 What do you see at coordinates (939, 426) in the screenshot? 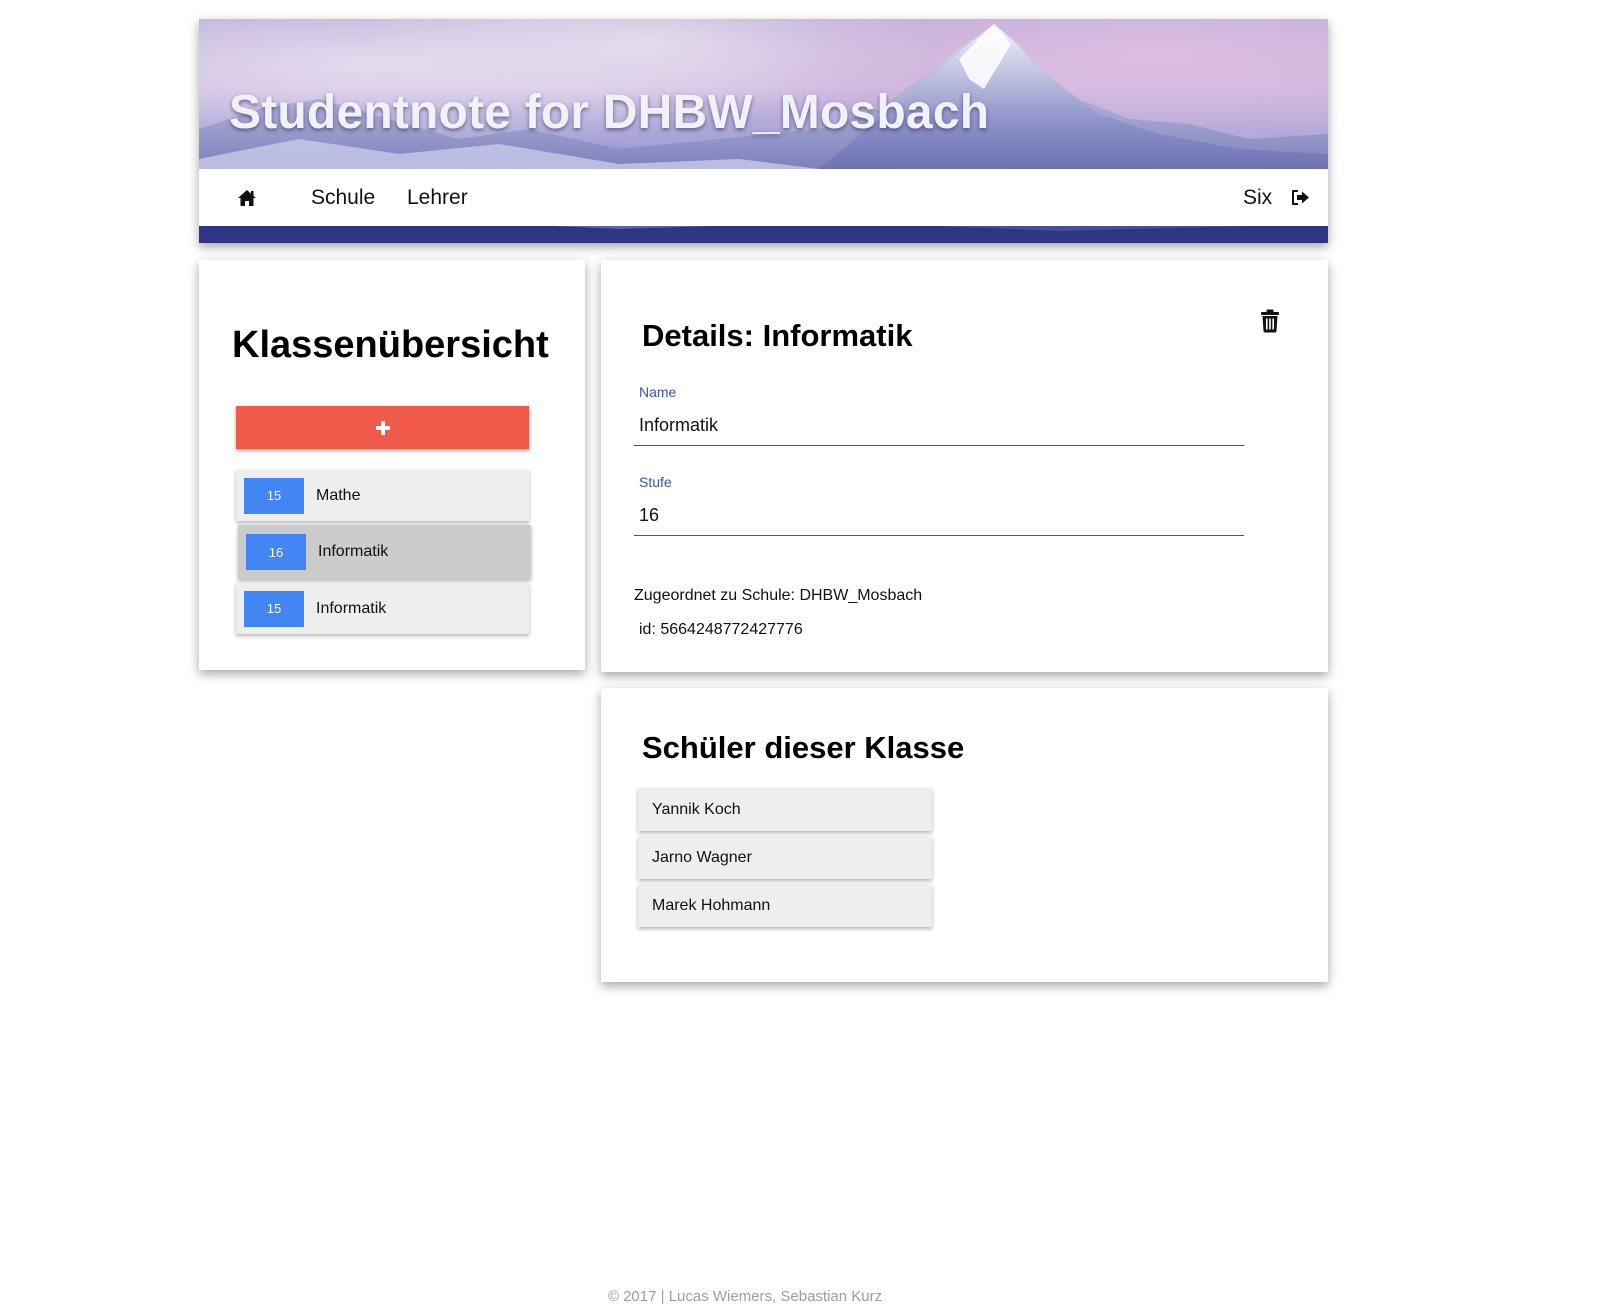
I see `name-input` at bounding box center [939, 426].